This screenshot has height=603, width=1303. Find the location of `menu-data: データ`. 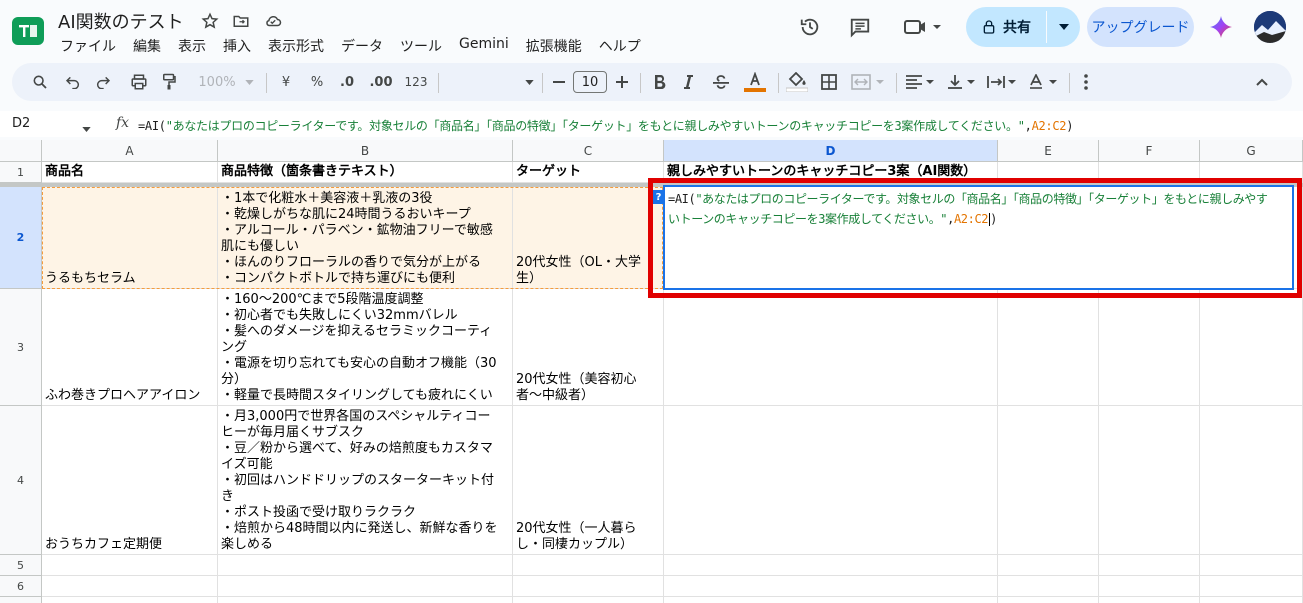

menu-data: データ is located at coordinates (362, 46).